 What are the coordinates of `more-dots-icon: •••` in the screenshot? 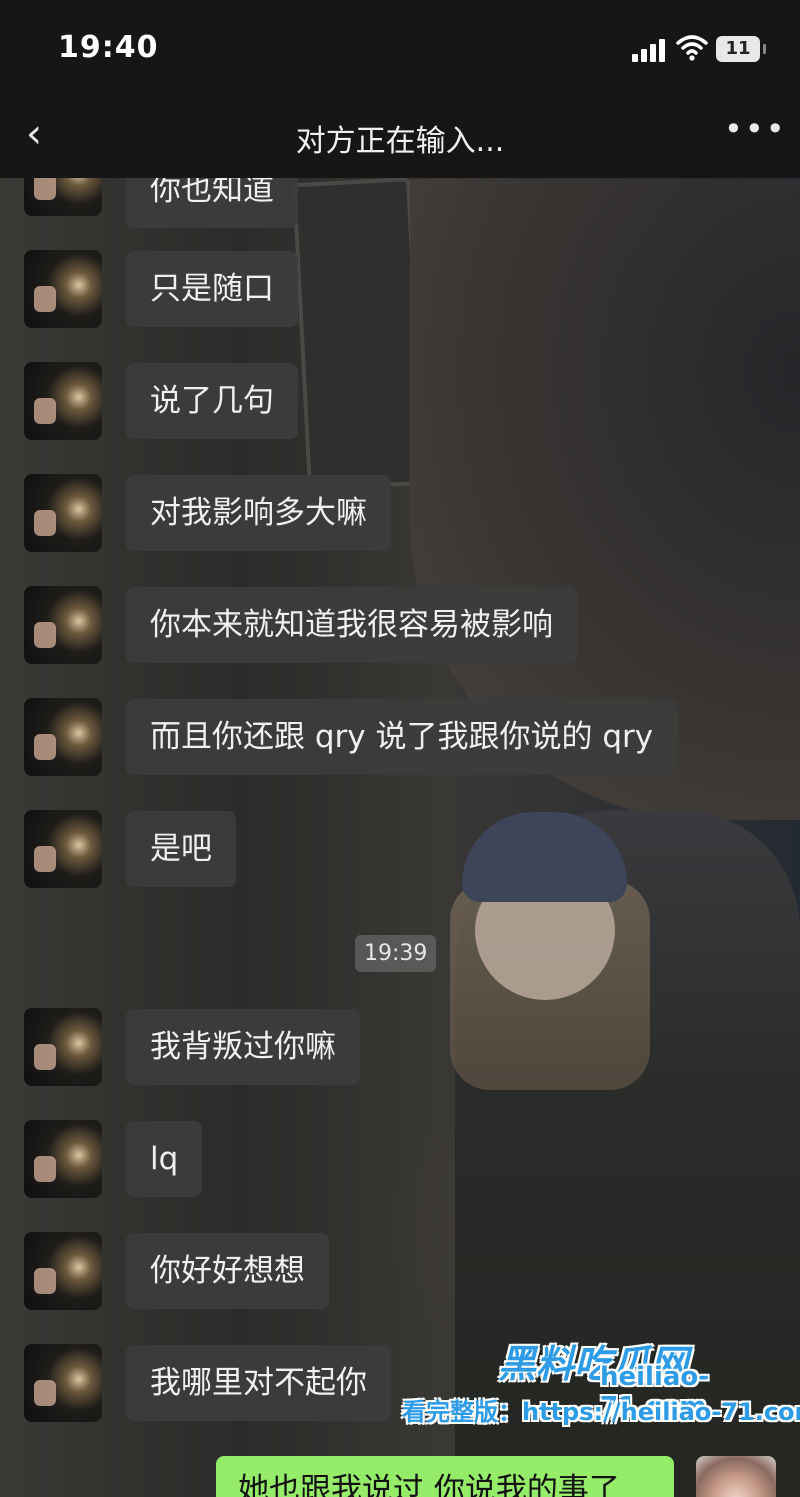 It's located at (754, 133).